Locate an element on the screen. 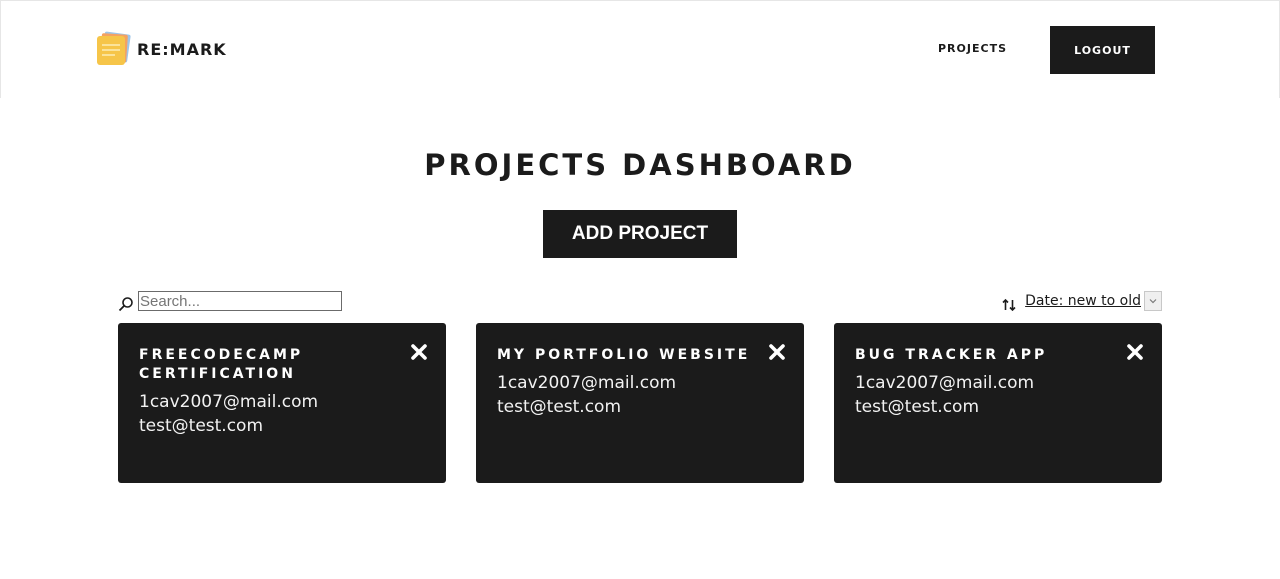 Image resolution: width=1280 pixels, height=579 pixels. search-icon is located at coordinates (125, 304).